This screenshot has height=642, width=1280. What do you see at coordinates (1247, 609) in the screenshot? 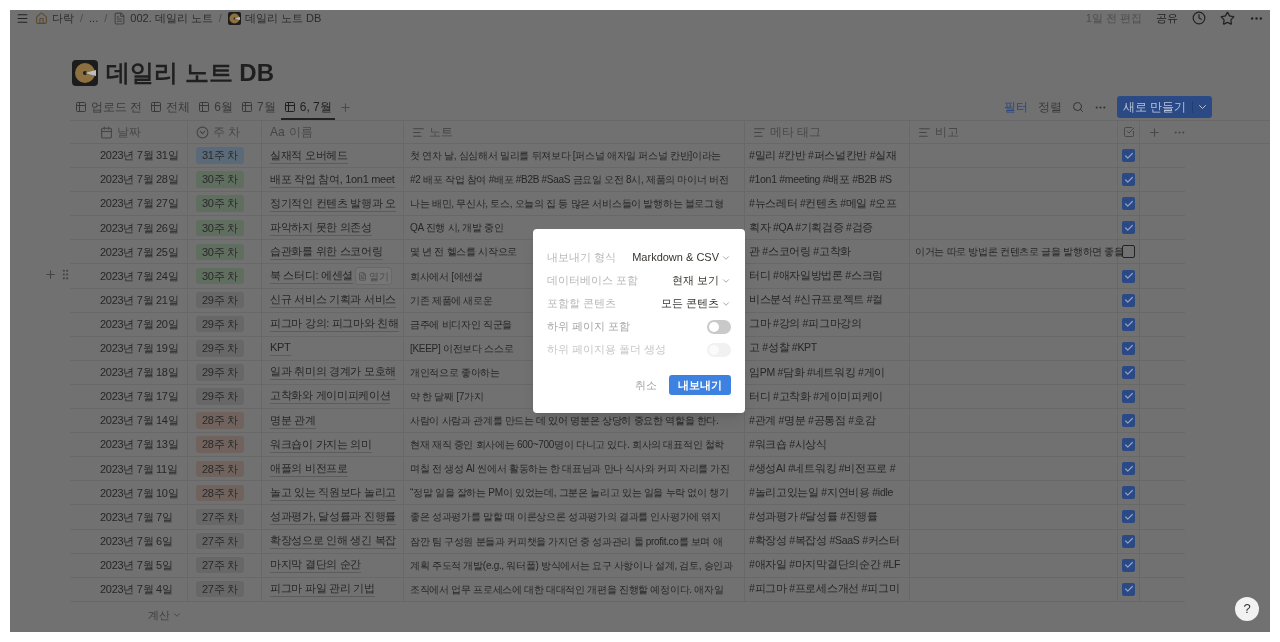
I see `help-button: ?` at bounding box center [1247, 609].